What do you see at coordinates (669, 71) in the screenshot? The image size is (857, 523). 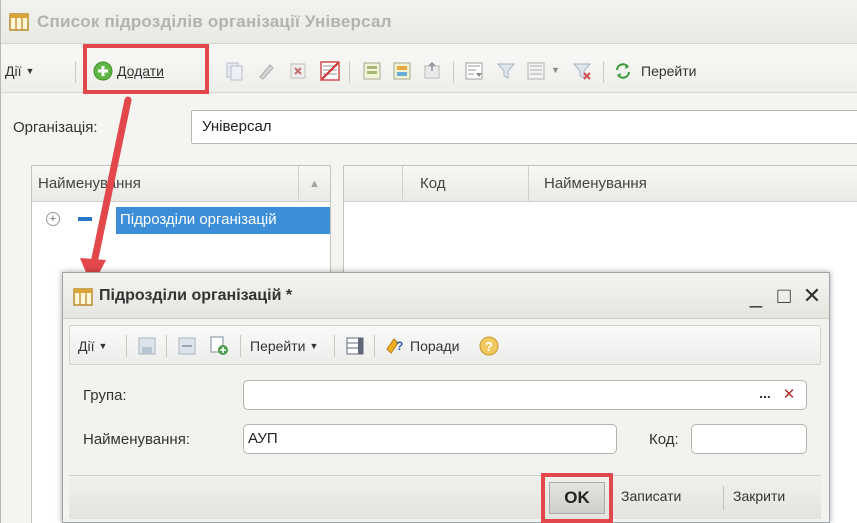 I see `goto-label: Перейти` at bounding box center [669, 71].